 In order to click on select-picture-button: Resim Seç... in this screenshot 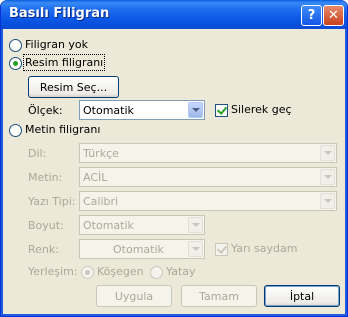, I will do `click(73, 87)`.